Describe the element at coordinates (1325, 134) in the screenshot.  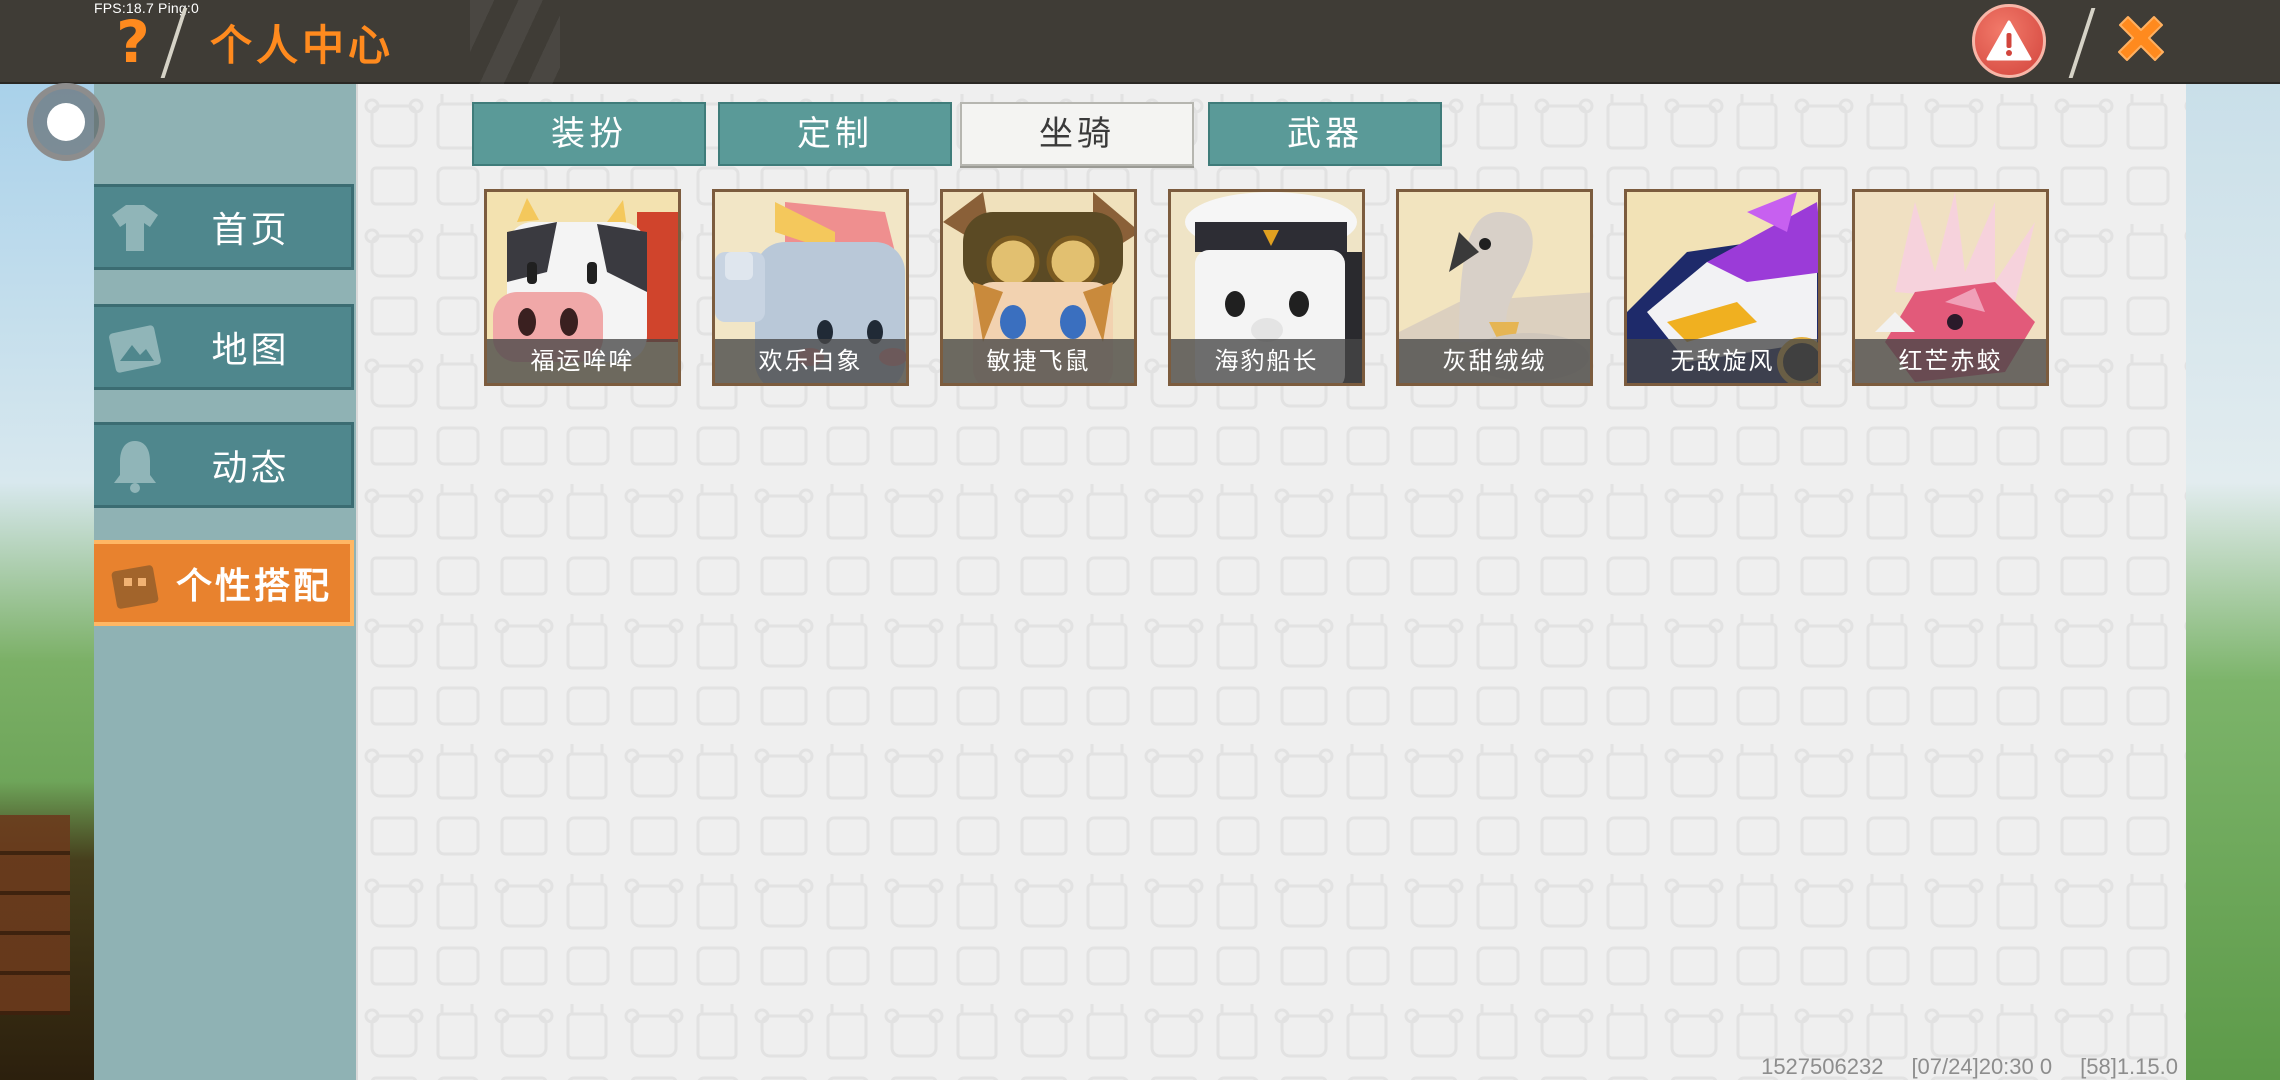
I see `tab-weapon: 武器` at that location.